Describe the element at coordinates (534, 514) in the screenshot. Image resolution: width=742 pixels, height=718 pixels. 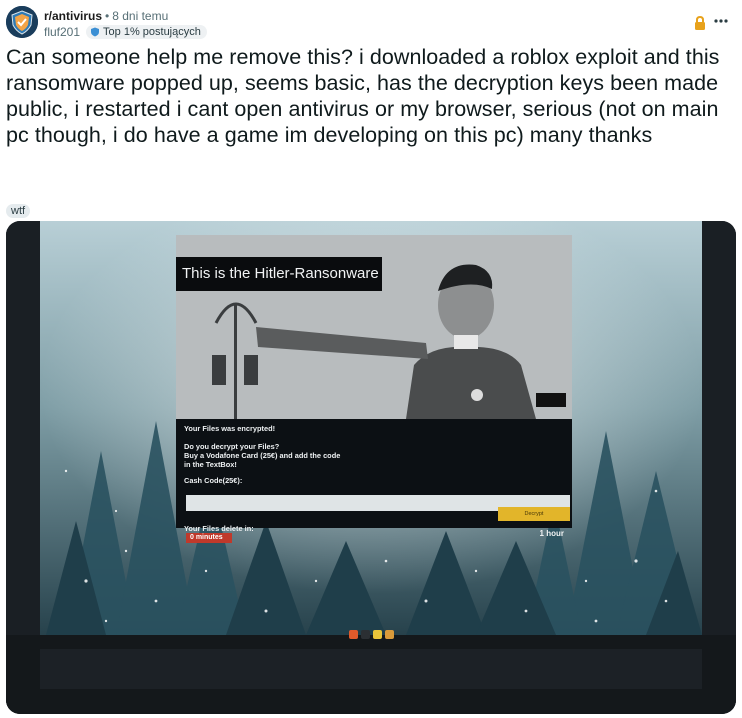
I see `decrypt-button: Decrypt` at that location.